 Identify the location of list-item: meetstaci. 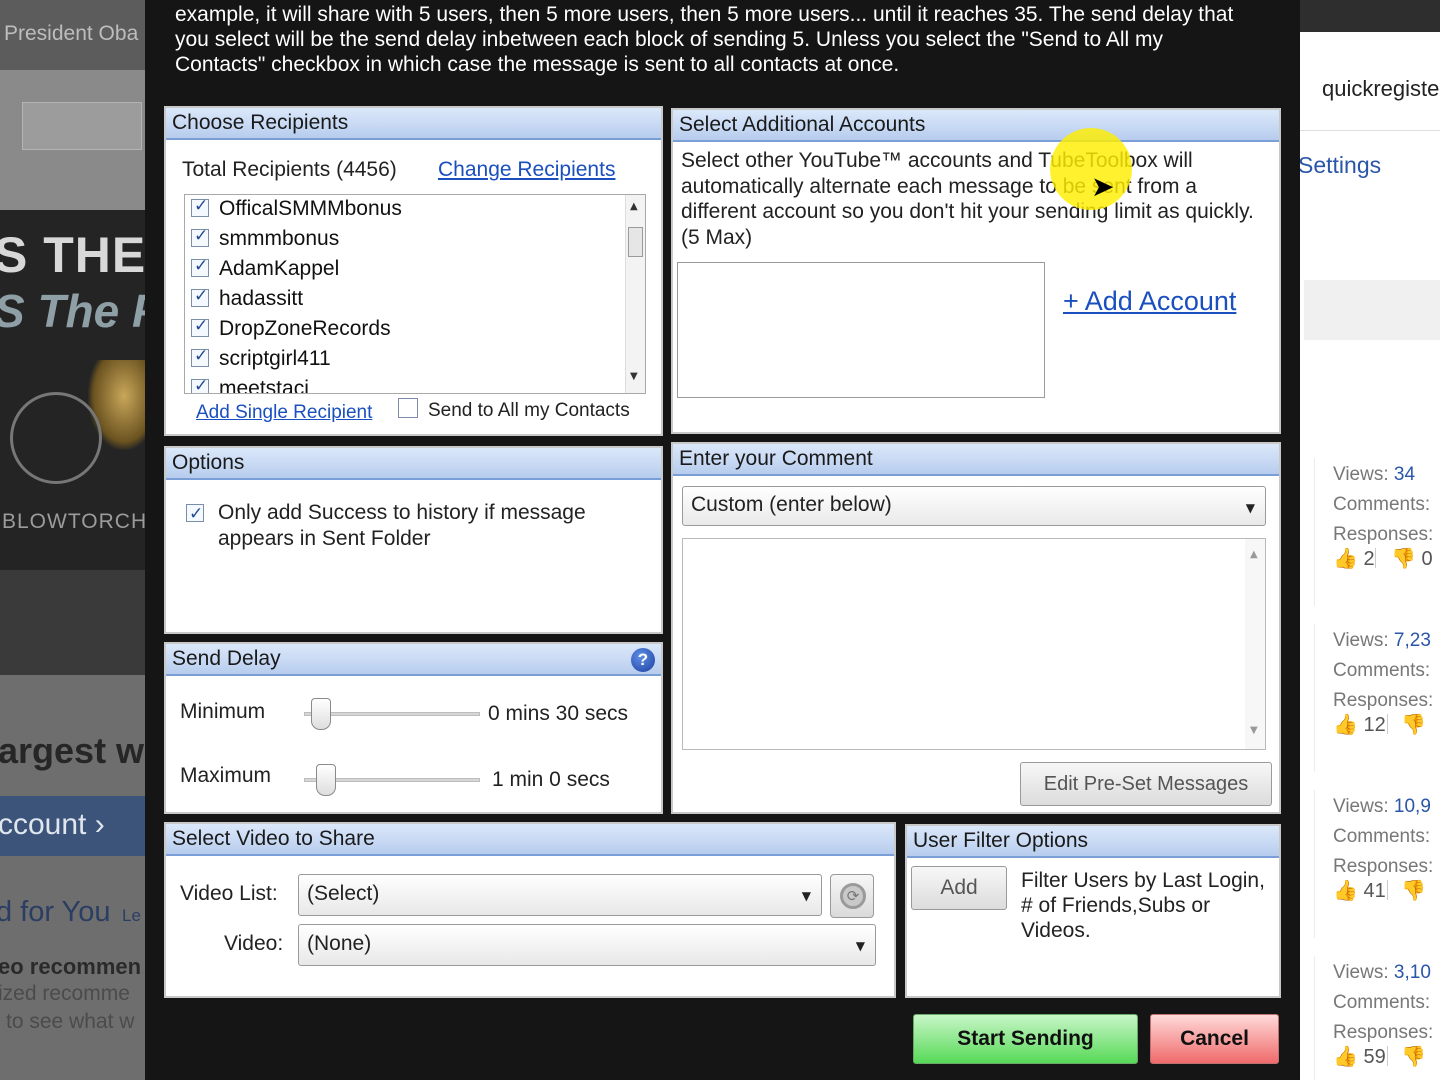
(250, 385).